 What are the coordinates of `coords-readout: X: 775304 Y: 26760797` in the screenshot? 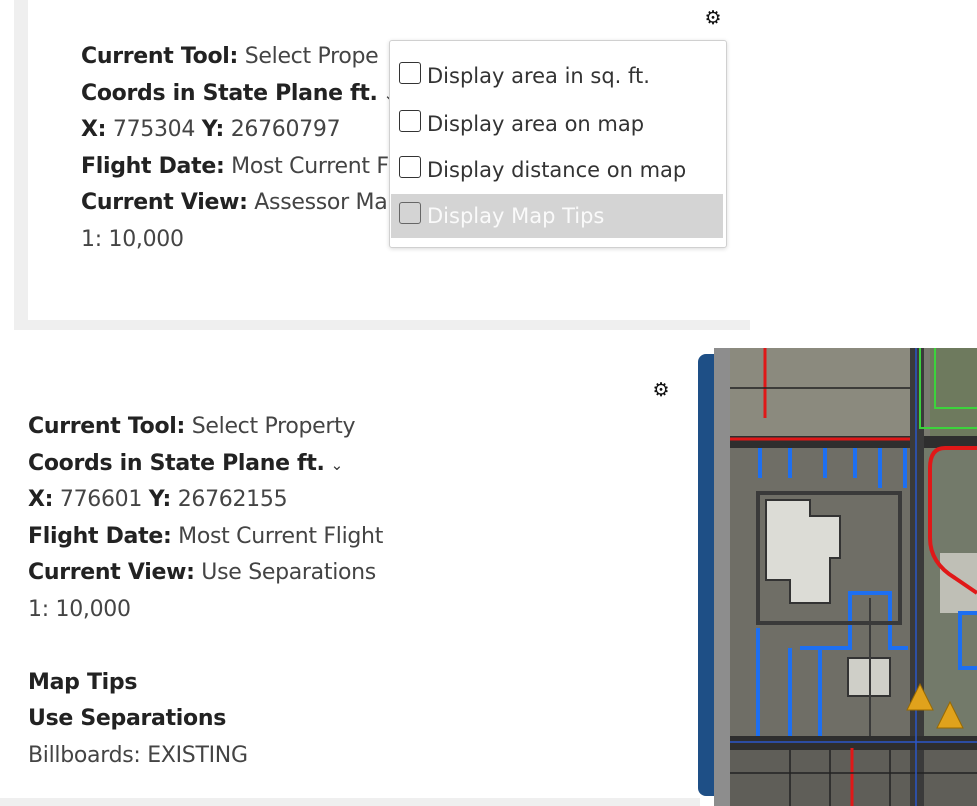 It's located at (238, 130).